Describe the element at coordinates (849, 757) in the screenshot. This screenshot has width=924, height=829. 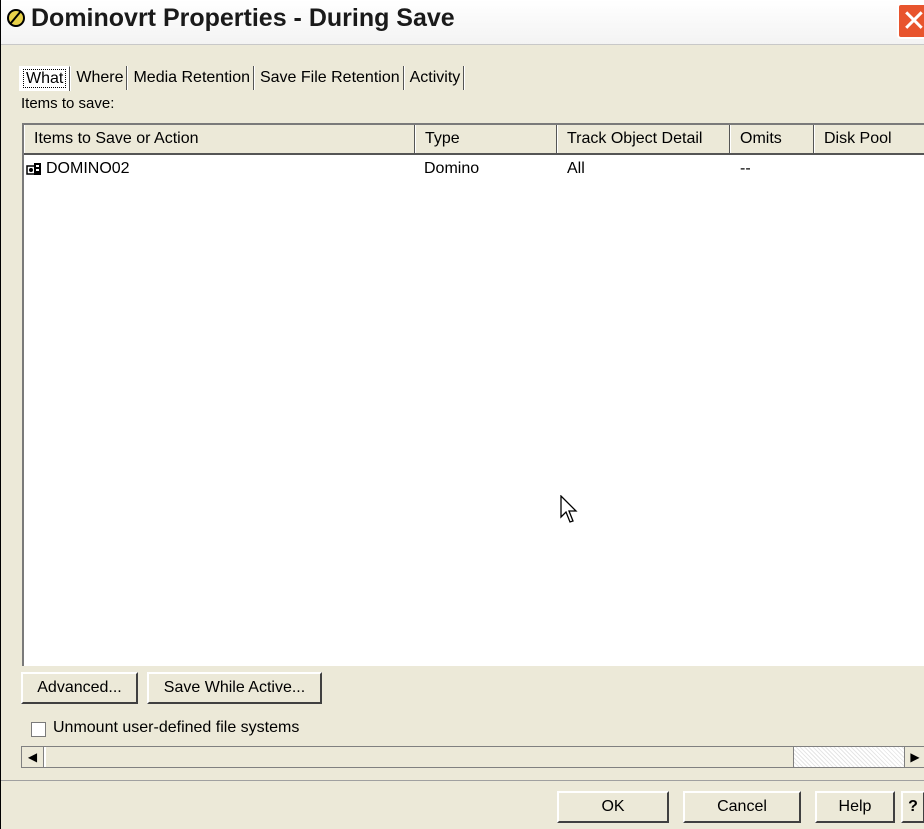
I see `scroll-track` at that location.